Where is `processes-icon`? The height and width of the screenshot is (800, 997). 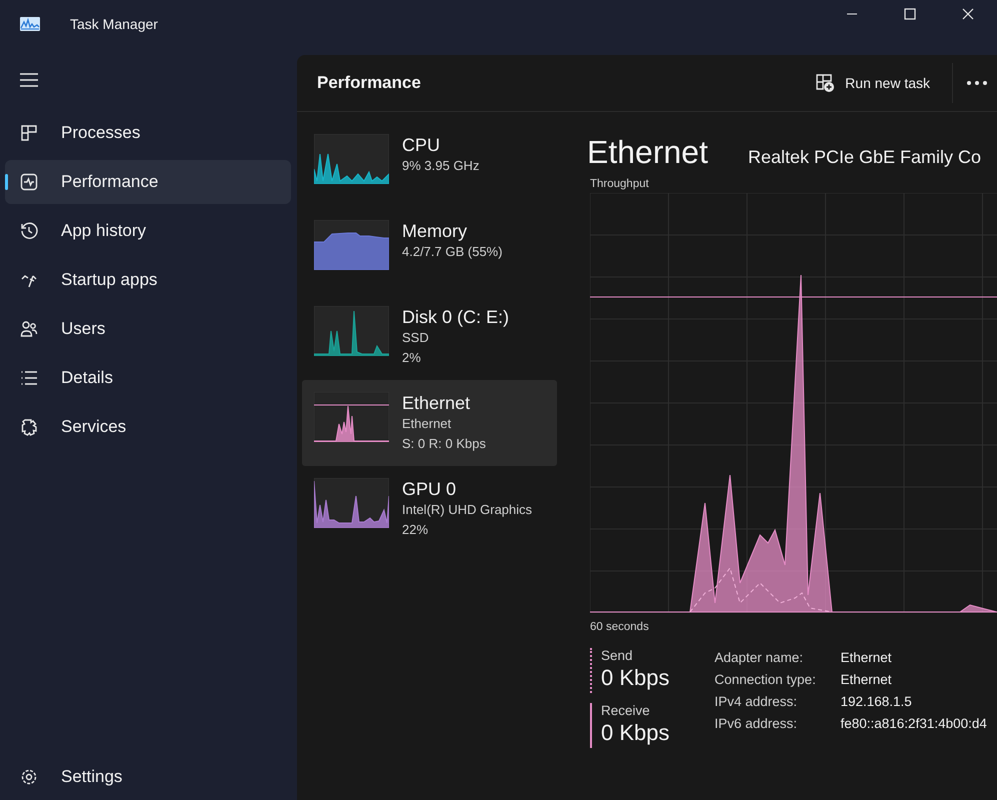
processes-icon is located at coordinates (29, 133).